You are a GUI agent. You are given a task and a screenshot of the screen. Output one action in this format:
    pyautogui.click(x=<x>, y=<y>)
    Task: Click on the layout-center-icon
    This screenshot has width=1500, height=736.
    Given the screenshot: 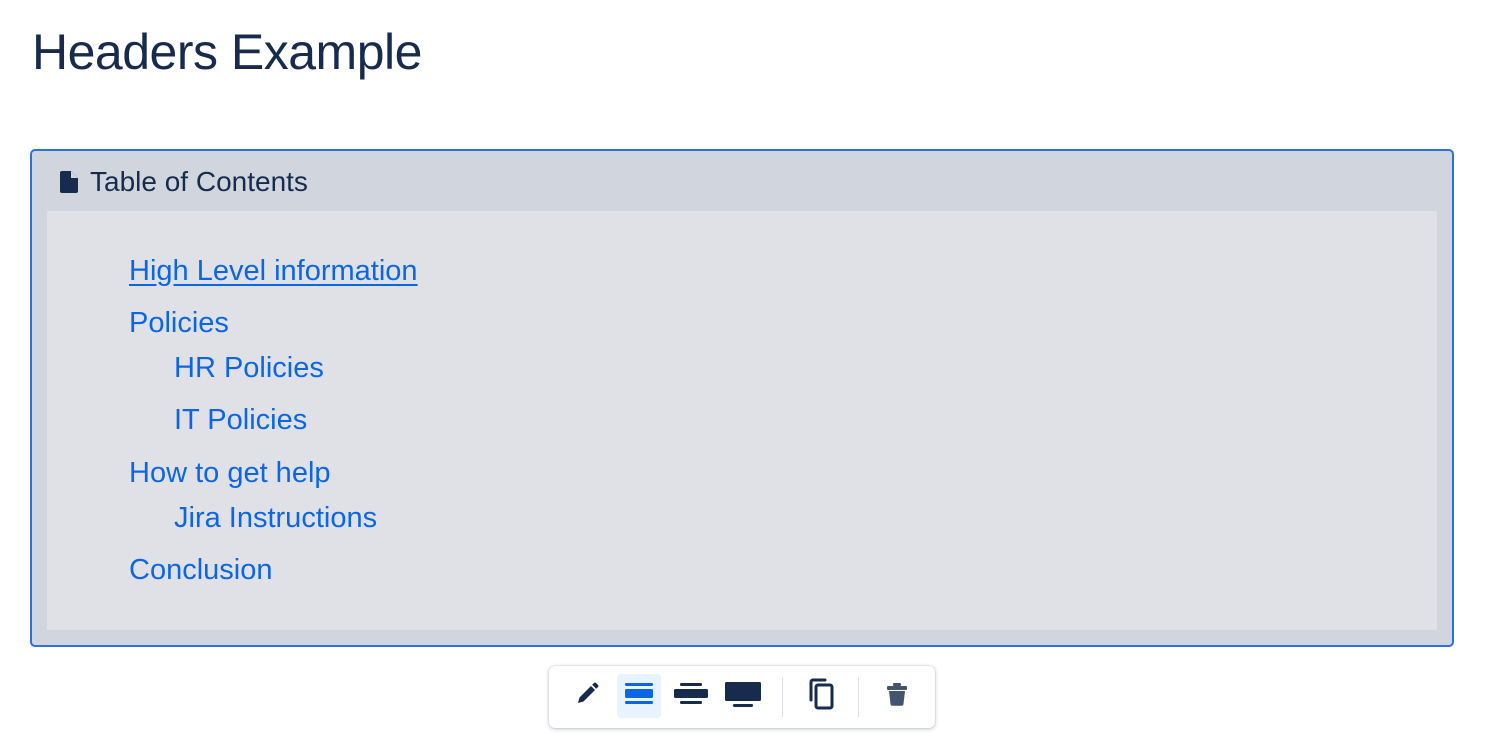 What is the action you would take?
    pyautogui.click(x=639, y=696)
    